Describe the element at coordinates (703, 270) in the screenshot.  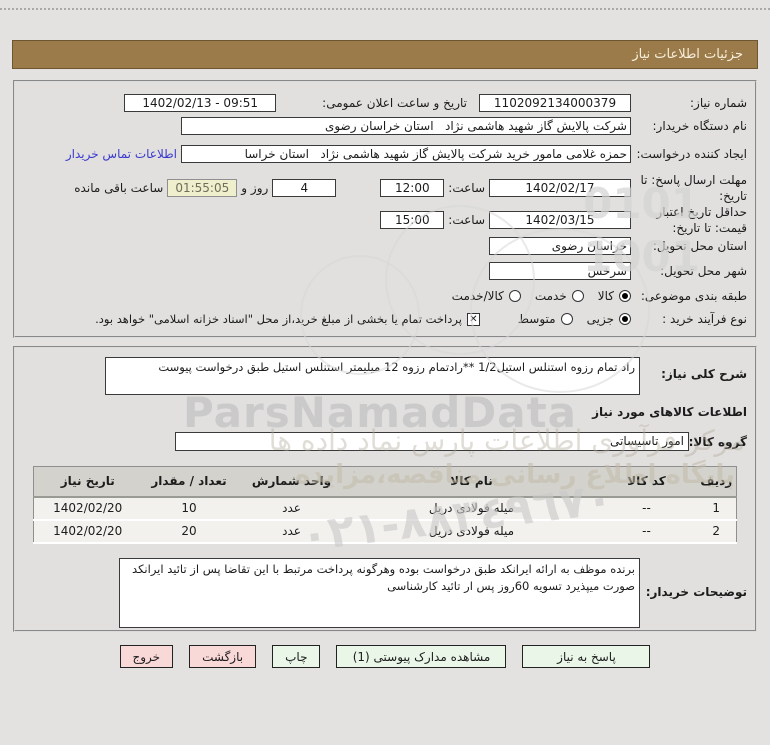
I see `delivery-city-label: شهر محل تحویل:` at that location.